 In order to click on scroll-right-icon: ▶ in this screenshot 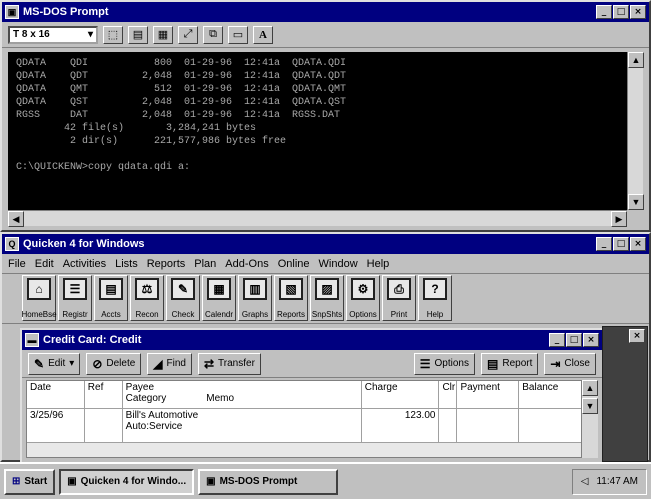, I will do `click(619, 219)`.